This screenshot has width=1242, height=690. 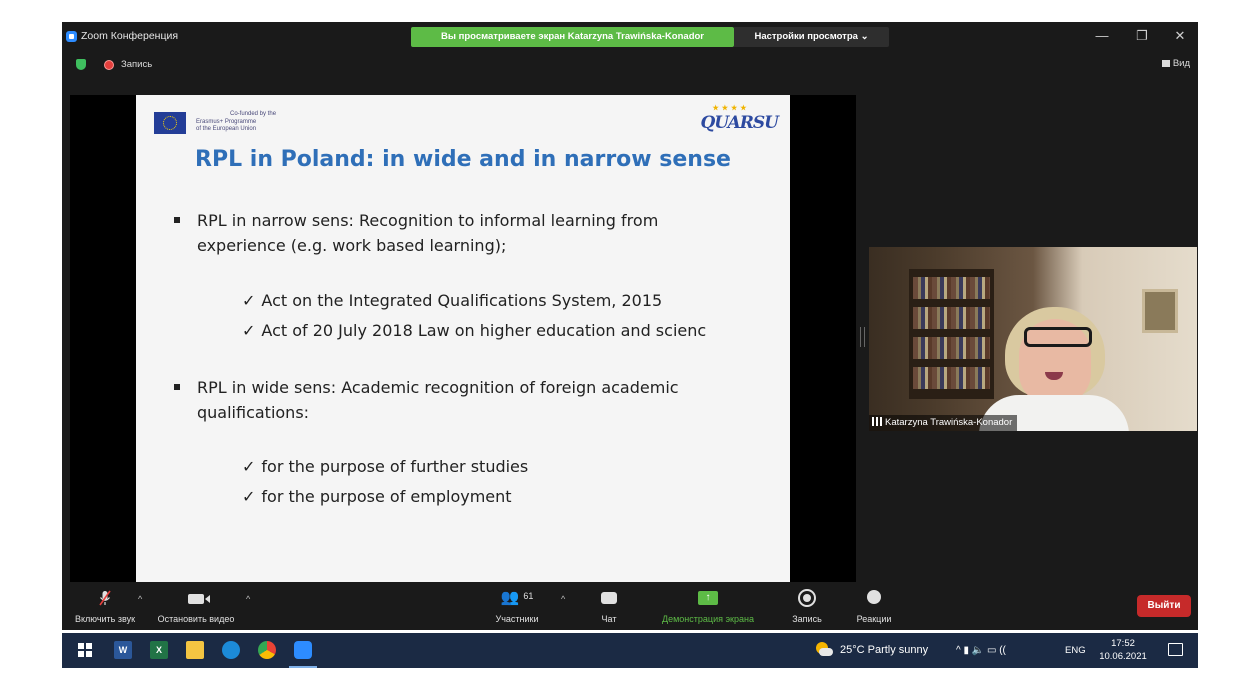 I want to click on chat-icon, so click(x=609, y=598).